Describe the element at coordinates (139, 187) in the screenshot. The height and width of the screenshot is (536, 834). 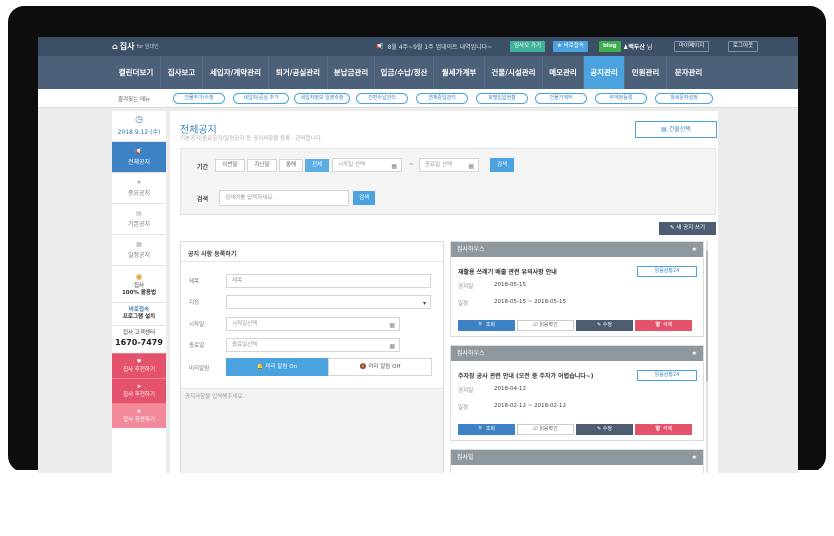
I see `sidebar-item-important: ★ 중요공지` at that location.